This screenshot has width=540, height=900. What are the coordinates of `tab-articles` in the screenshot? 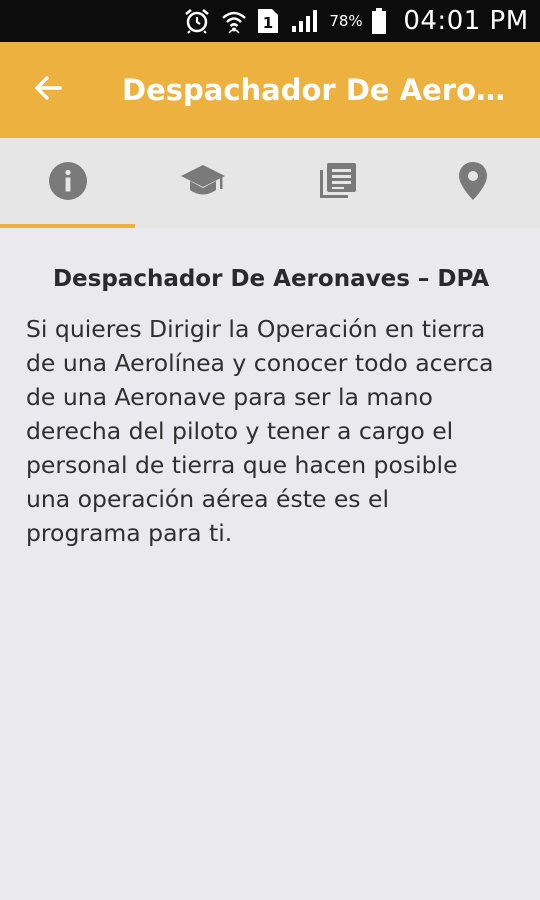 It's located at (337, 183).